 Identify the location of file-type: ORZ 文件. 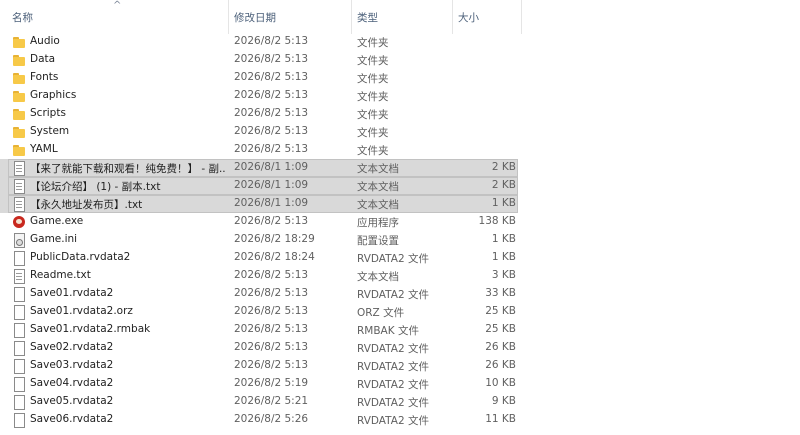
(381, 313).